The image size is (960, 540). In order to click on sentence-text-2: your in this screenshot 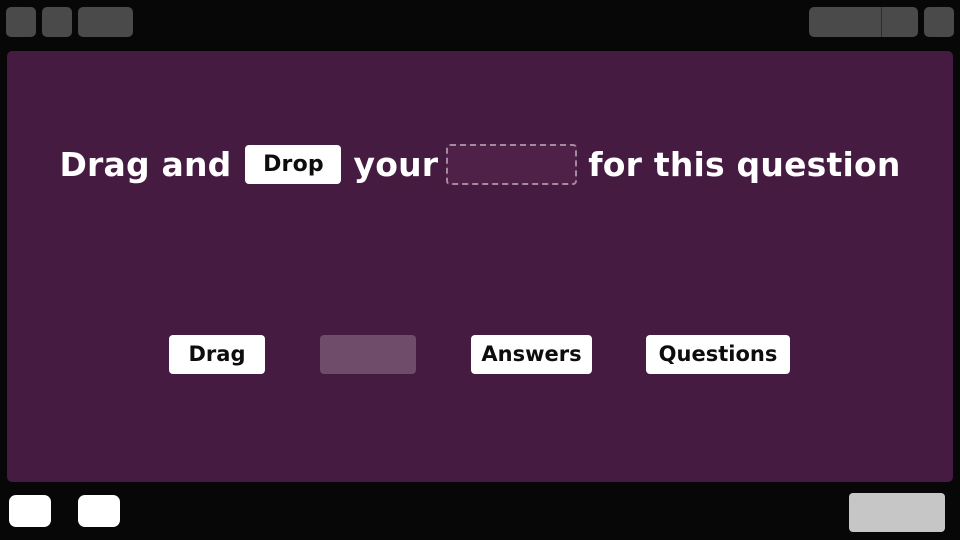, I will do `click(396, 164)`.